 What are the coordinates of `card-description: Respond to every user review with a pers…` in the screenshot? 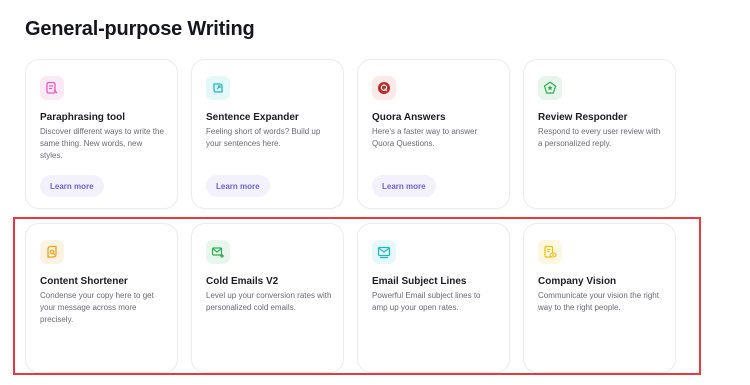 It's located at (599, 137).